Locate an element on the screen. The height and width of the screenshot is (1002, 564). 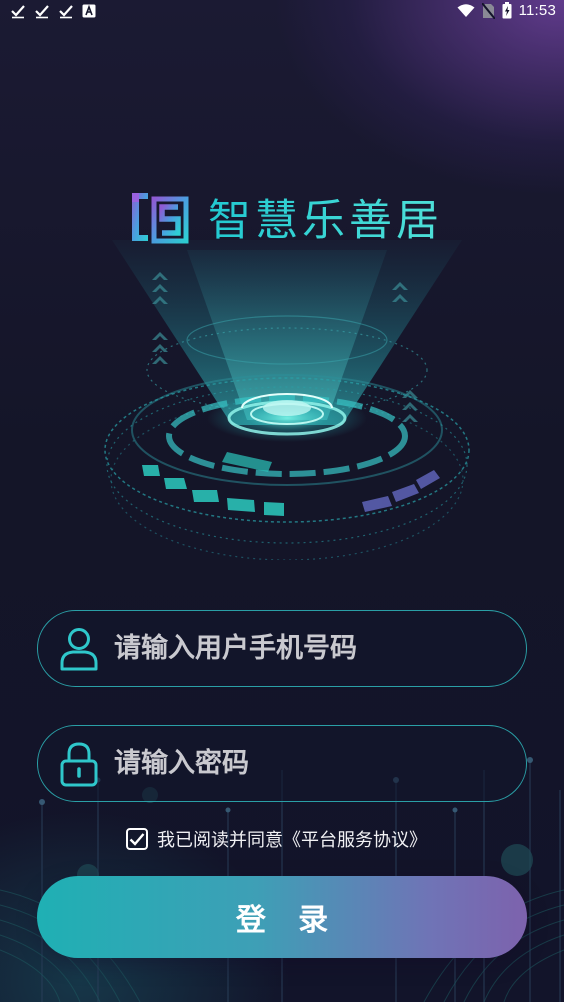
agreement-row: 我已阅读并同意《平台服务协议》 is located at coordinates (276, 839).